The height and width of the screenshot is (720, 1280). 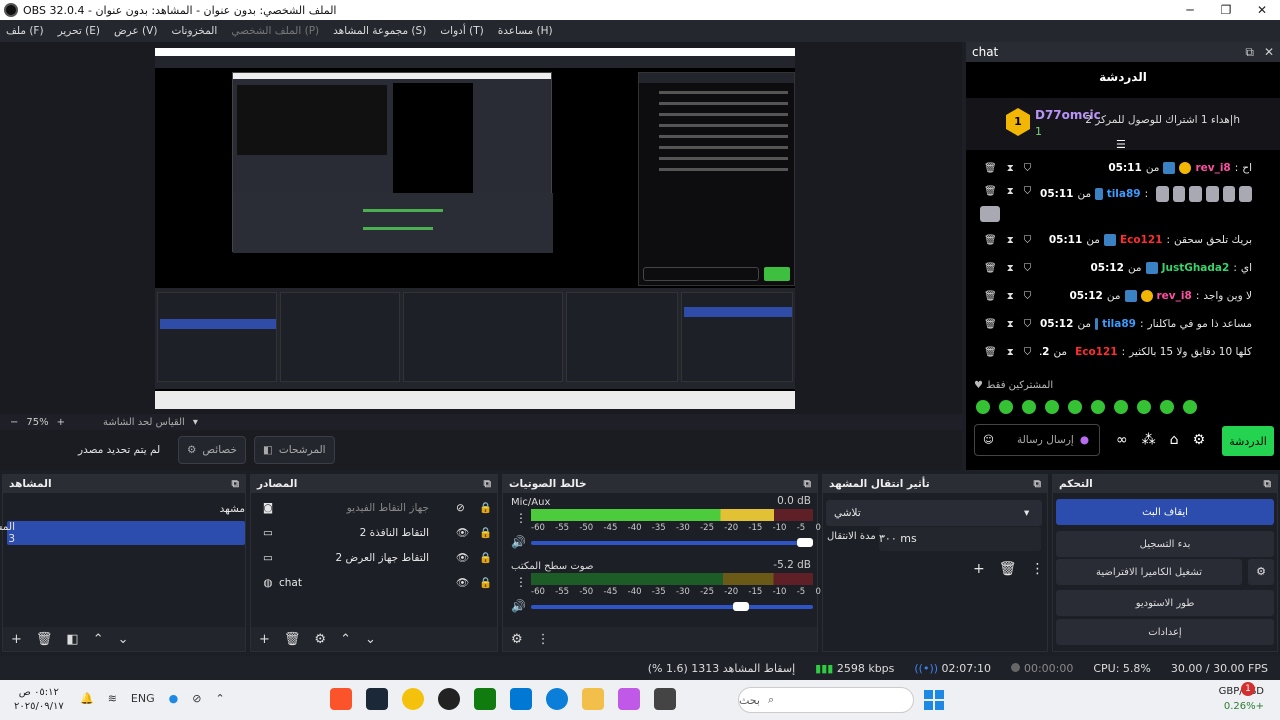 I want to click on hidden-icon: ⊘, so click(x=460, y=508).